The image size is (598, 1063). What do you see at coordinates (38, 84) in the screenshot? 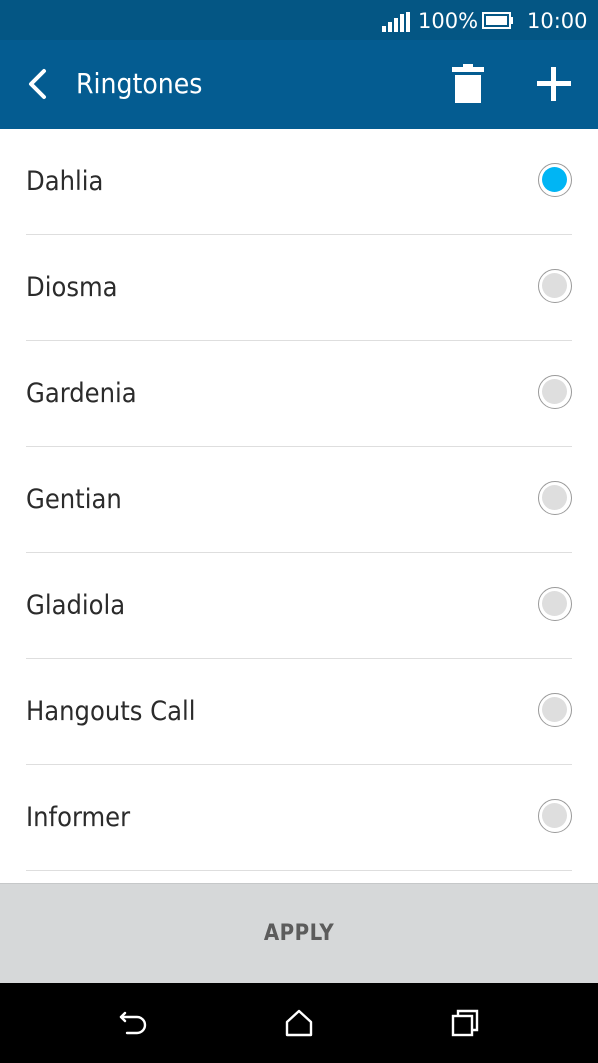
I see `back-arrow-icon` at bounding box center [38, 84].